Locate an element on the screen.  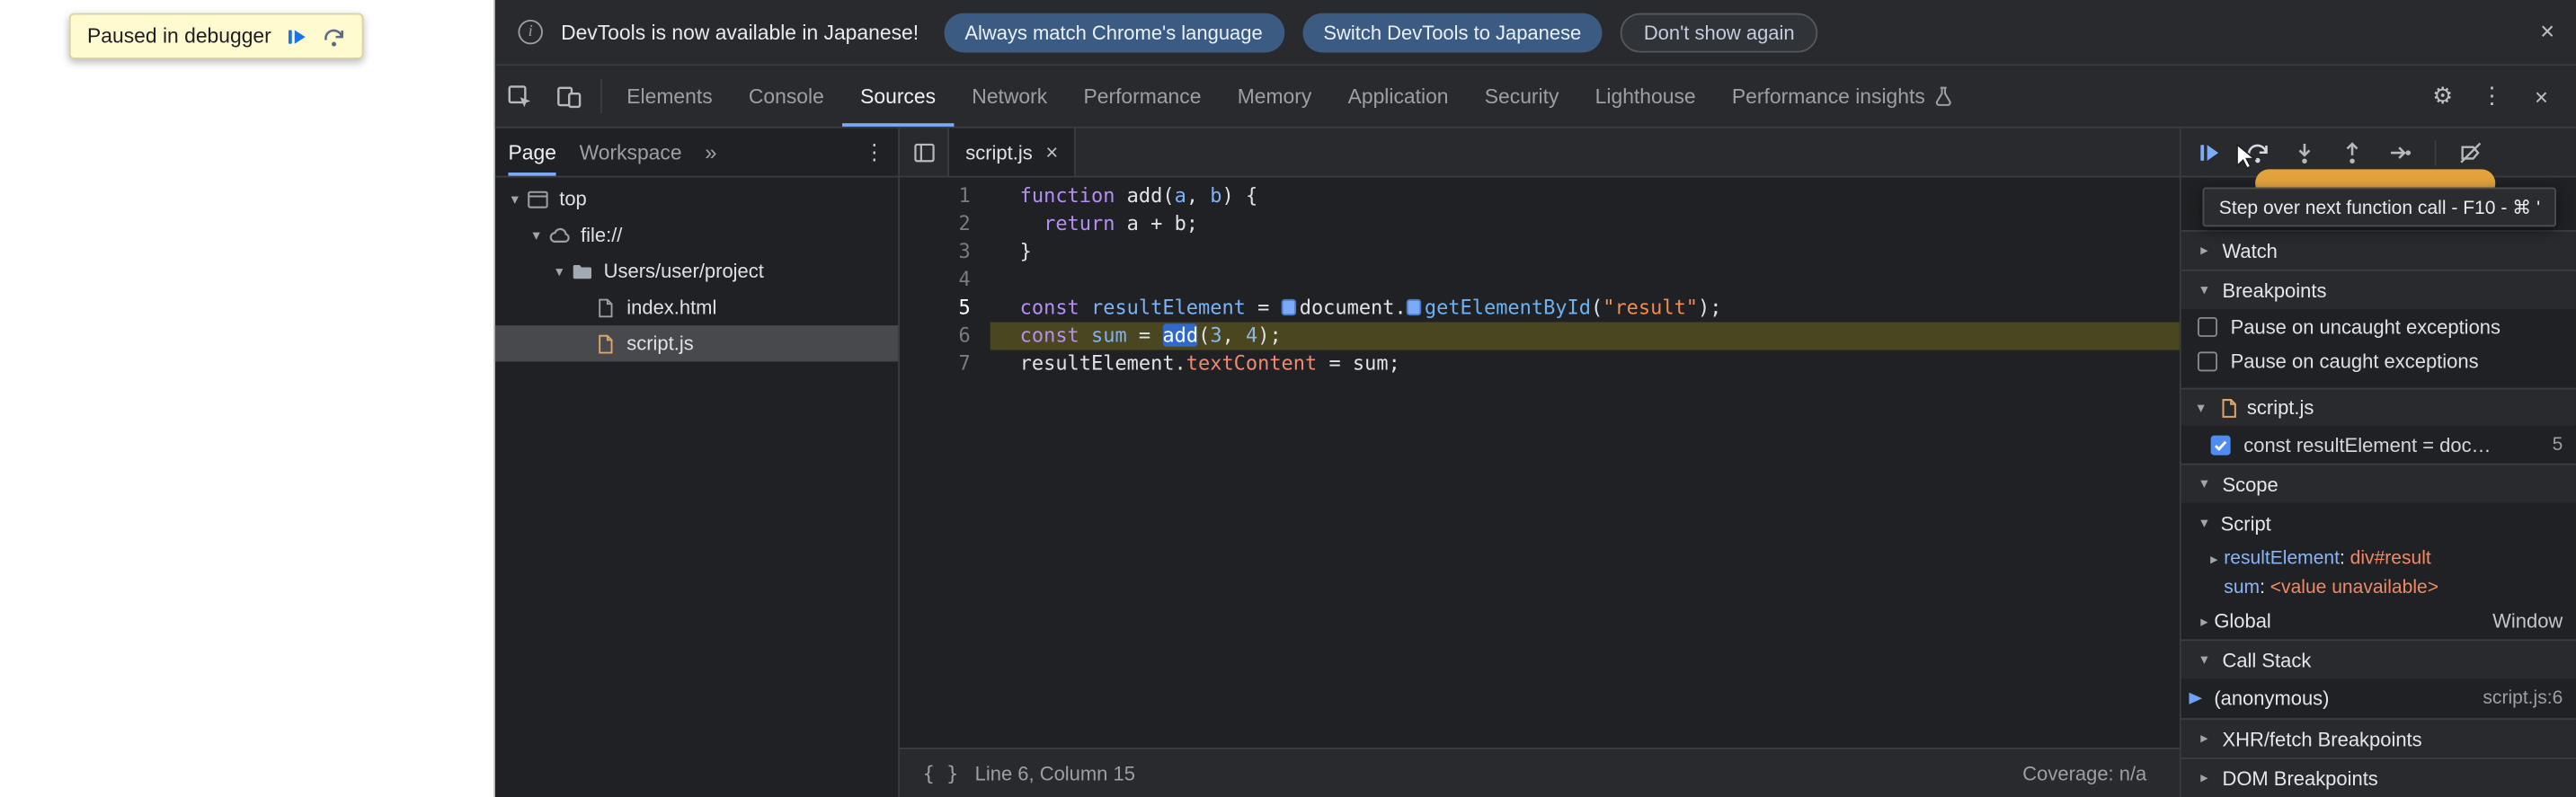
global-value: Window is located at coordinates (2527, 621).